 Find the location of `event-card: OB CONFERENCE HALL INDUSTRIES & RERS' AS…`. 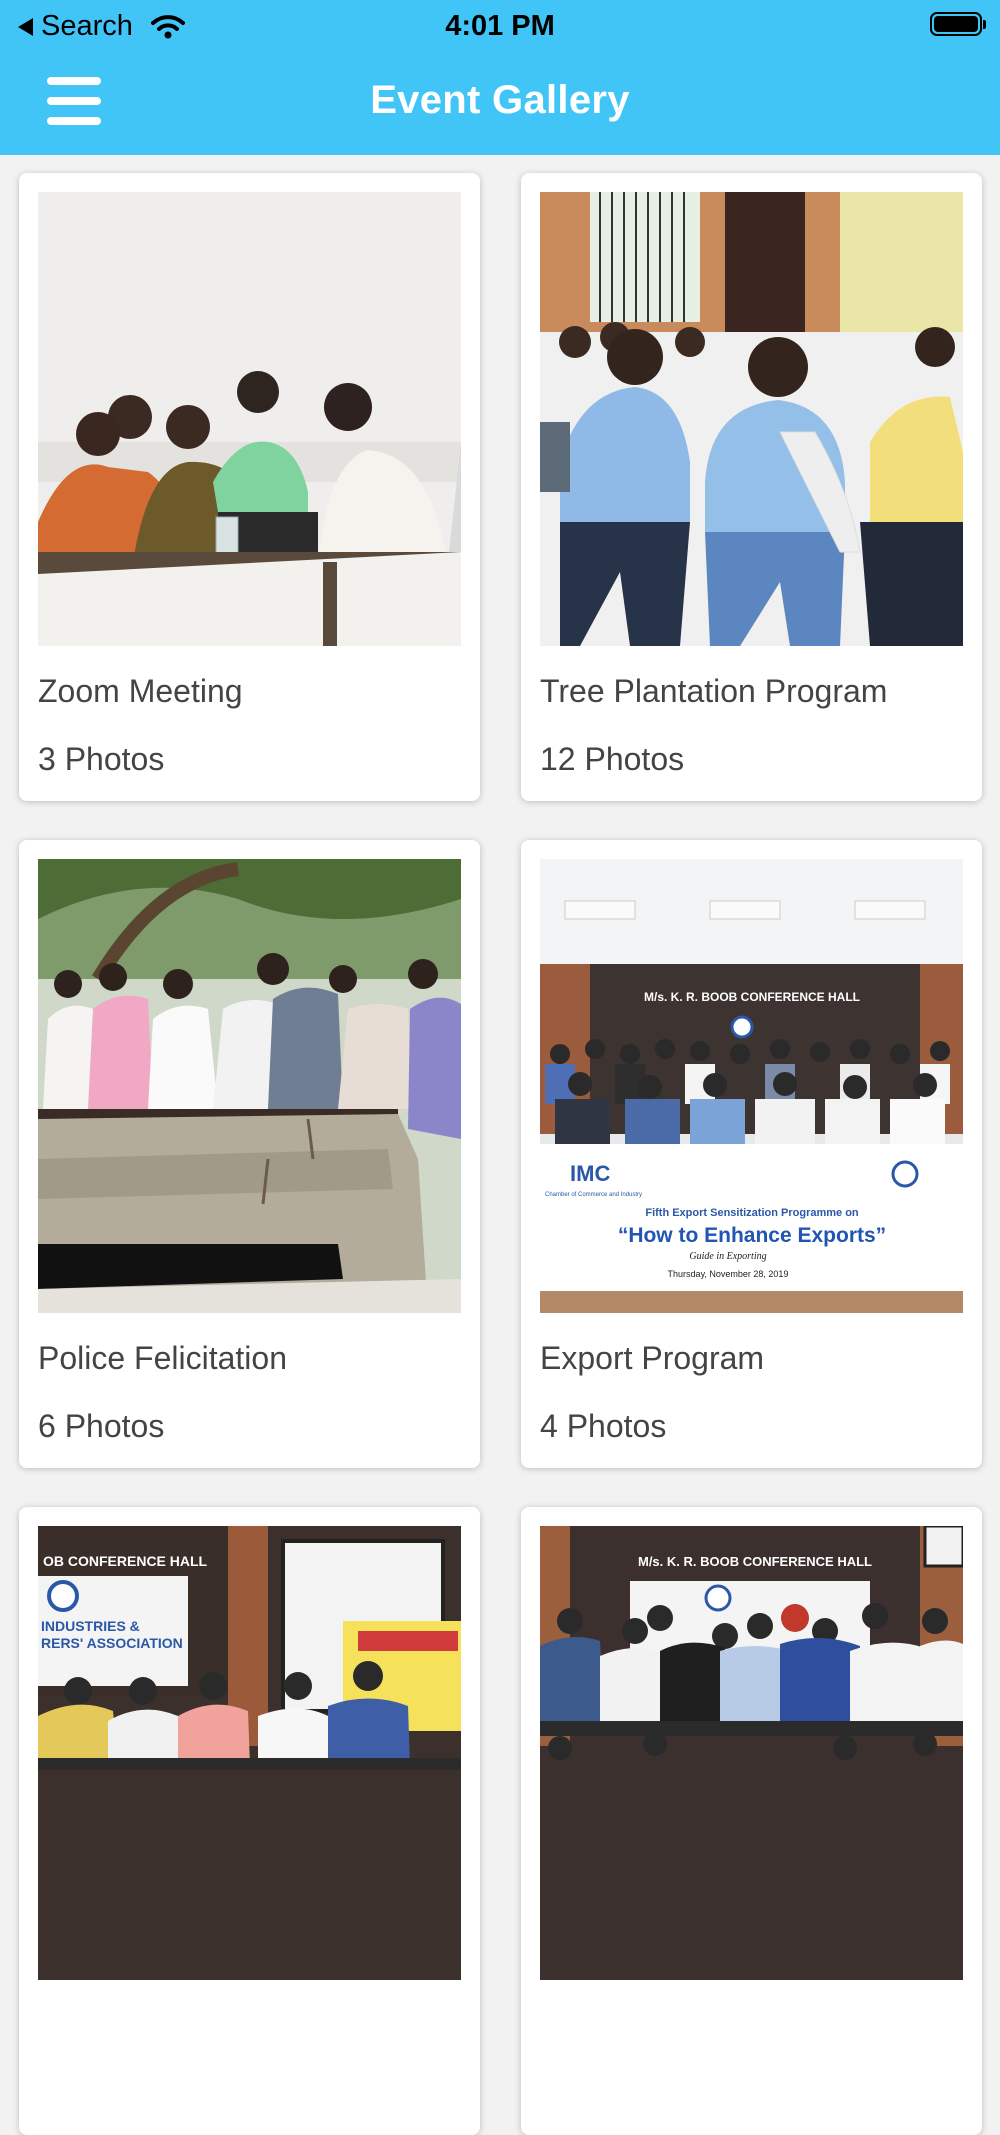

event-card: OB CONFERENCE HALL INDUSTRIES & RERS' AS… is located at coordinates (249, 1821).